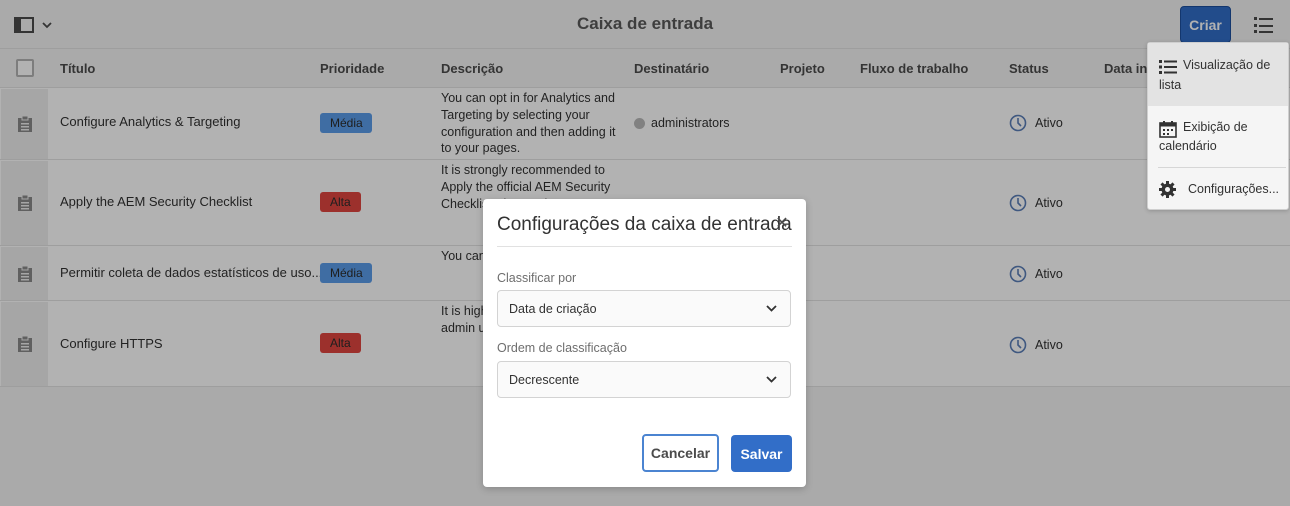 This screenshot has width=1290, height=506. Describe the element at coordinates (1170, 85) in the screenshot. I see `menu-item-label: lista` at that location.